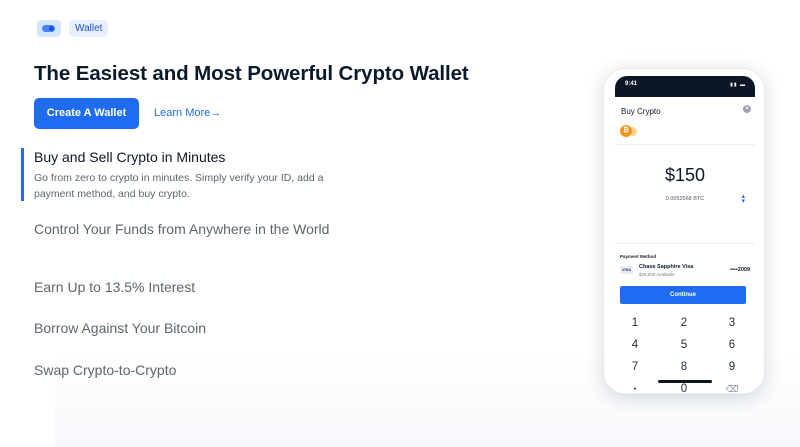 The height and width of the screenshot is (447, 800). I want to click on keypad-key-6: 6, so click(732, 345).